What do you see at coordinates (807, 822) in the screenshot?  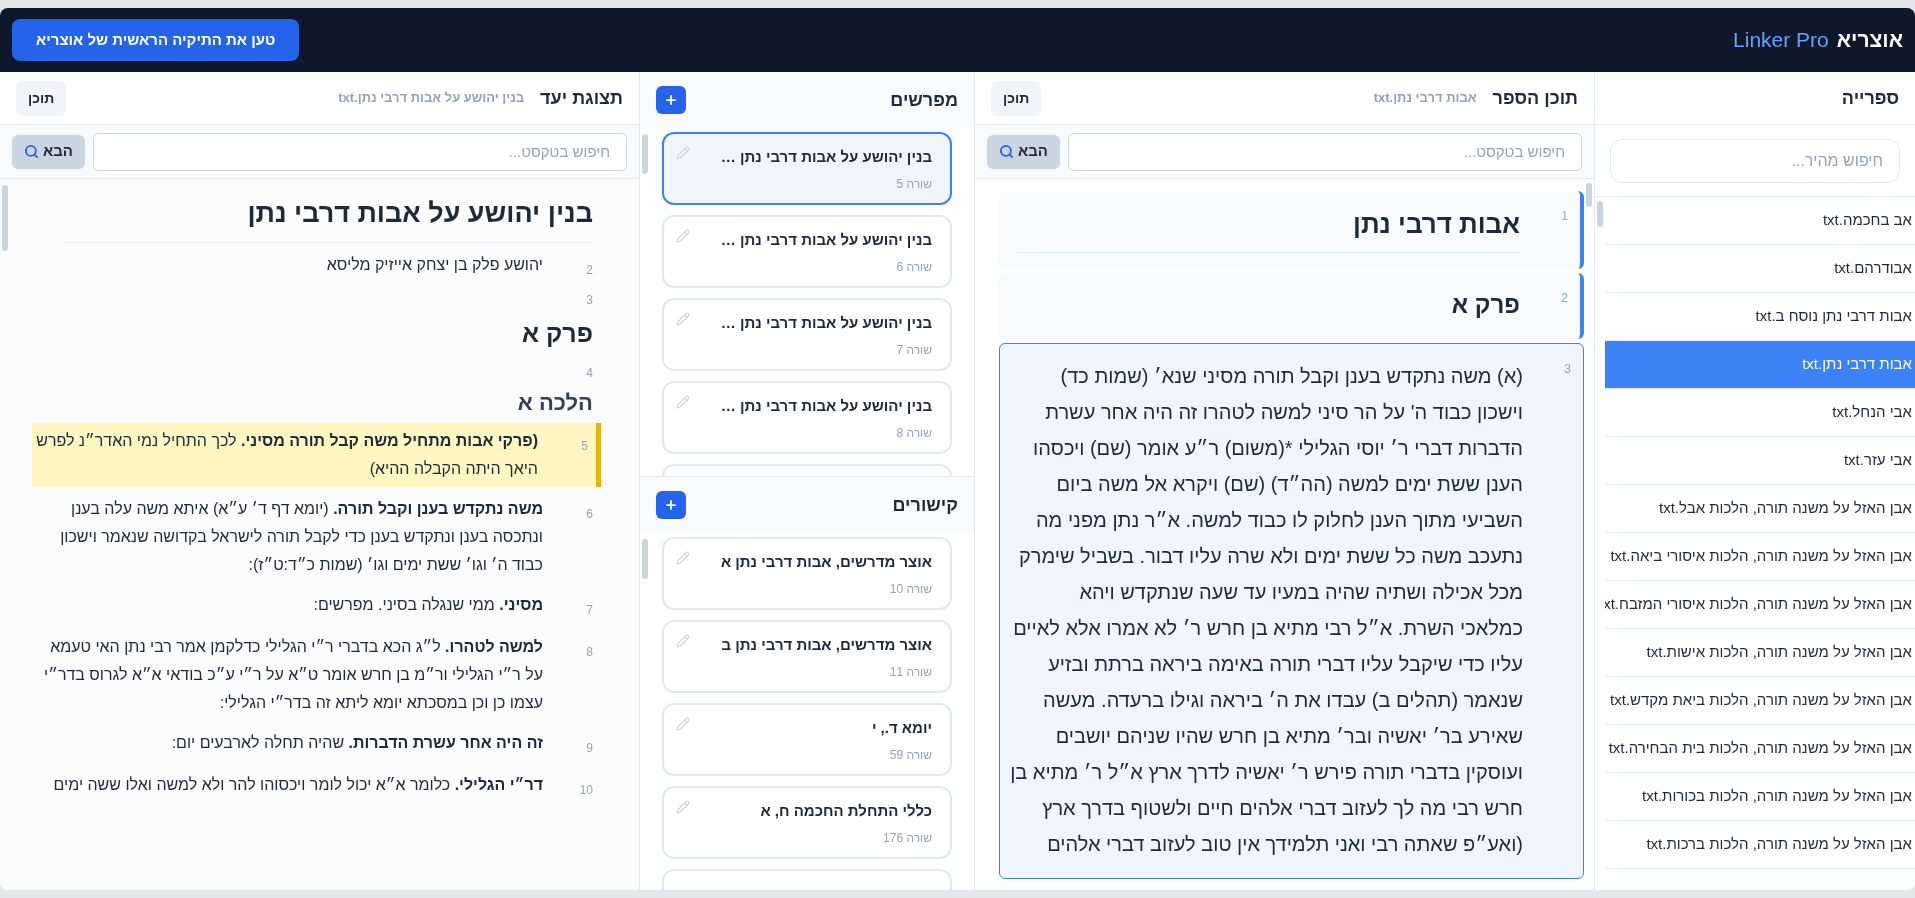 I see `reference-card: כללי התחלת החכמה ח, א שורה 176` at bounding box center [807, 822].